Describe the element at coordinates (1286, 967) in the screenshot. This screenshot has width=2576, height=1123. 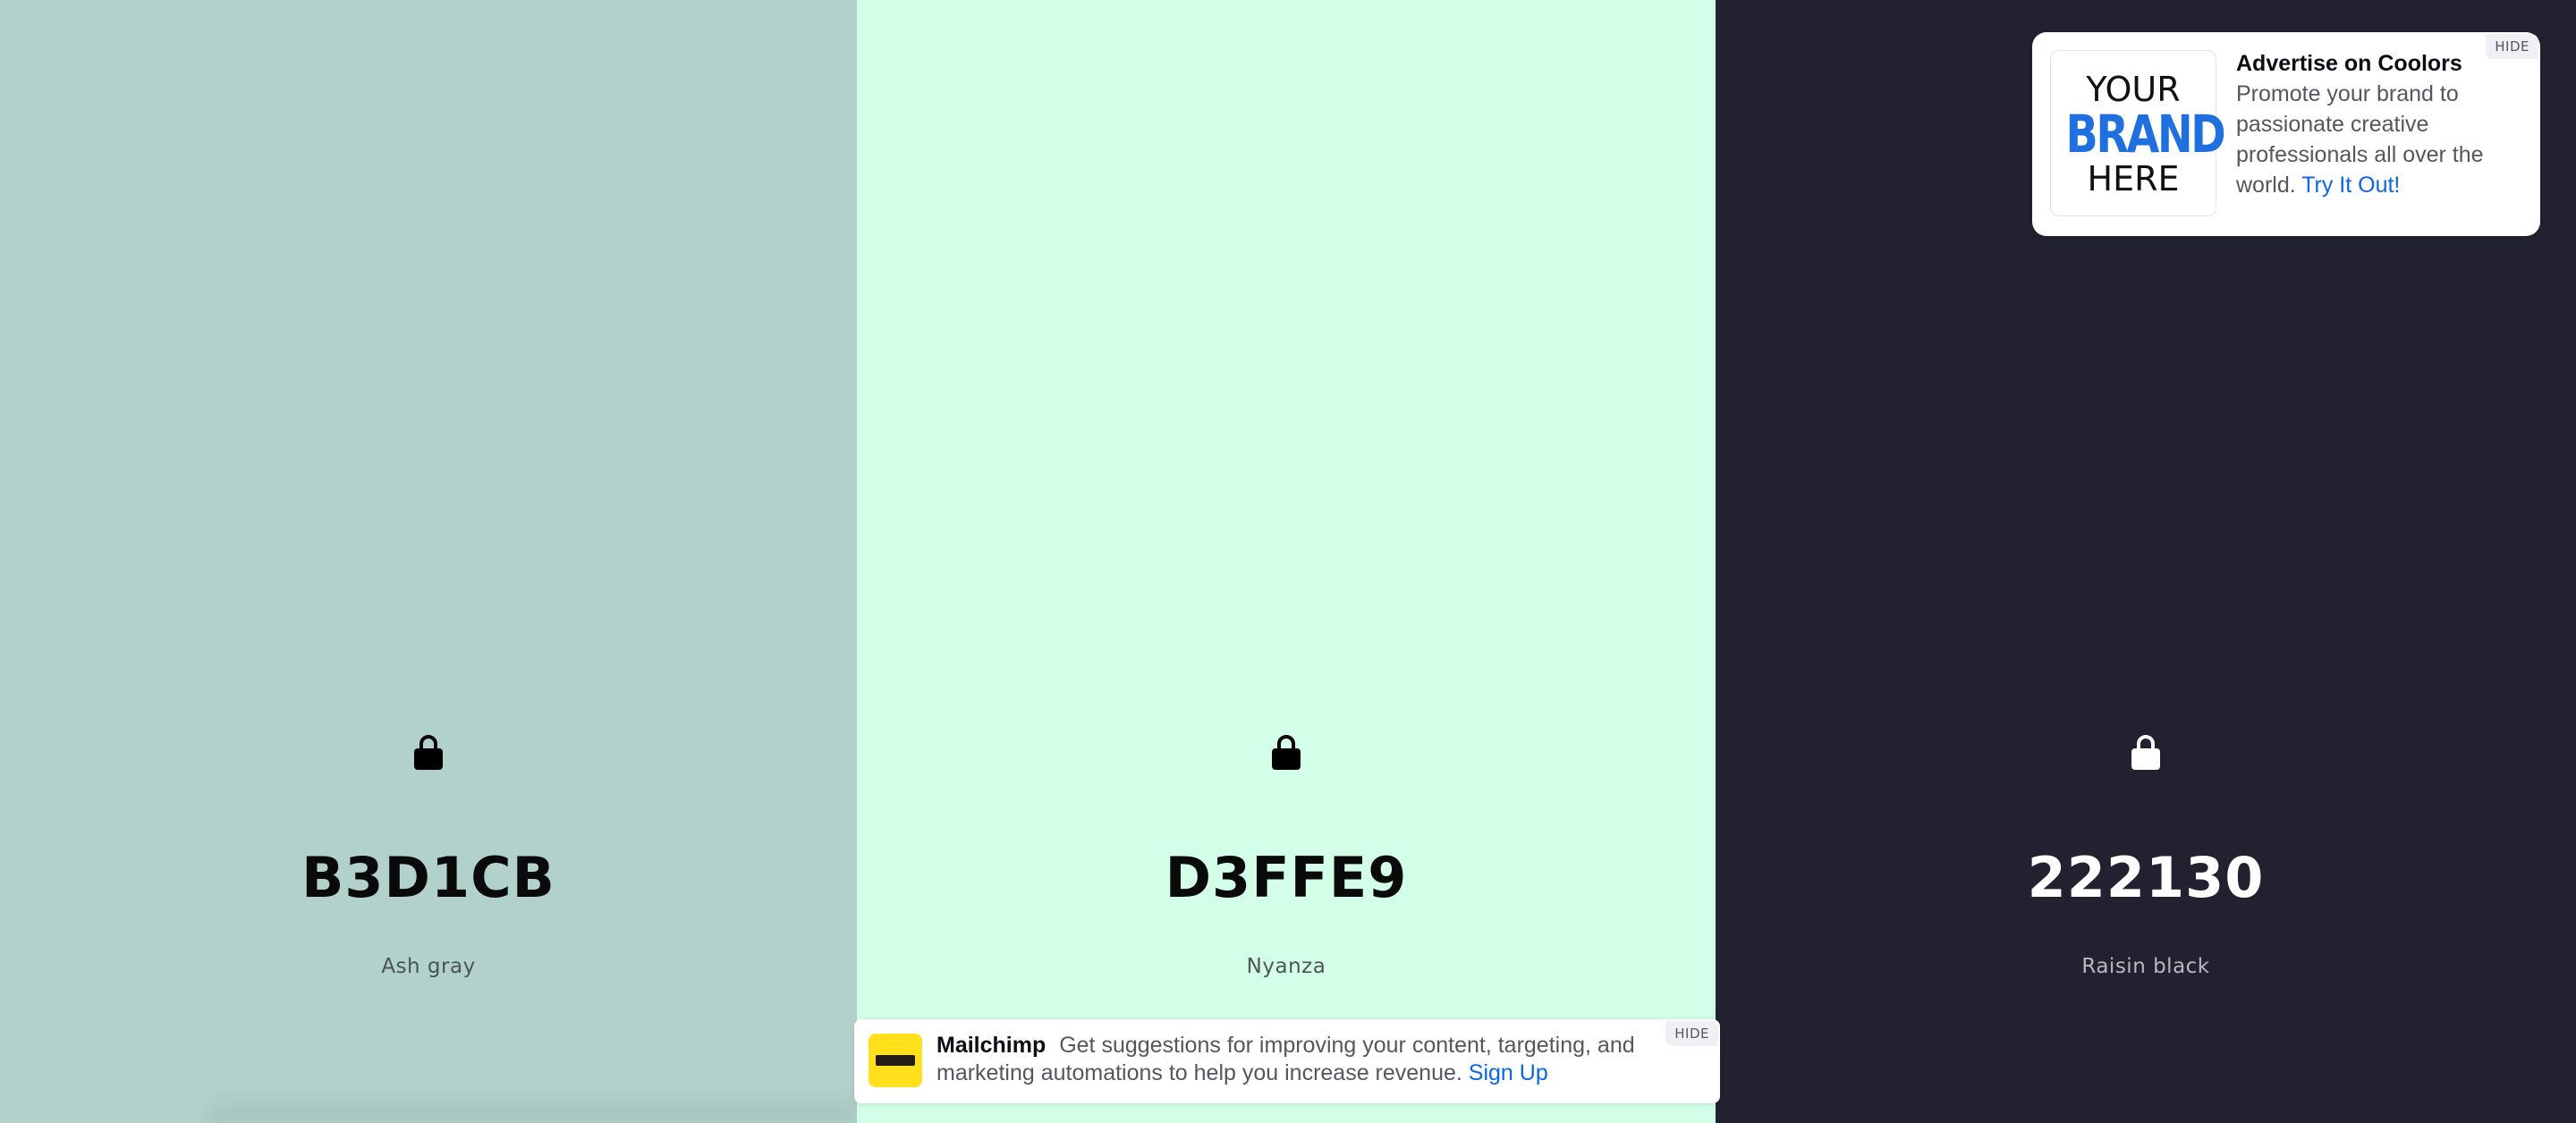
I see `color-name: Nyanza` at that location.